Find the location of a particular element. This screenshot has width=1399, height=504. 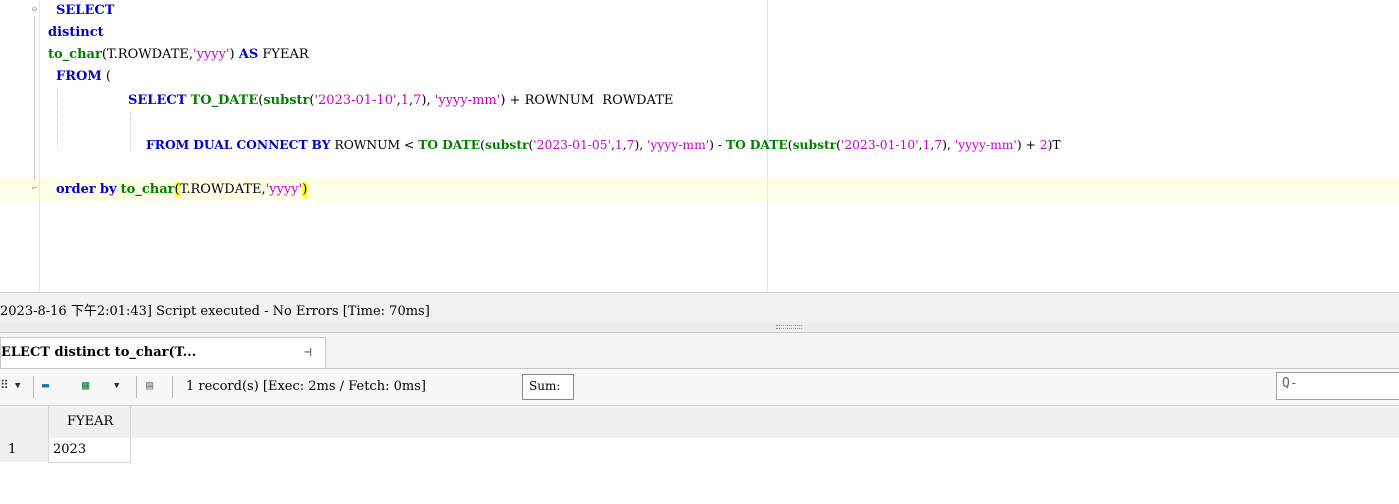

grid-header: FYEAR is located at coordinates (699, 422).